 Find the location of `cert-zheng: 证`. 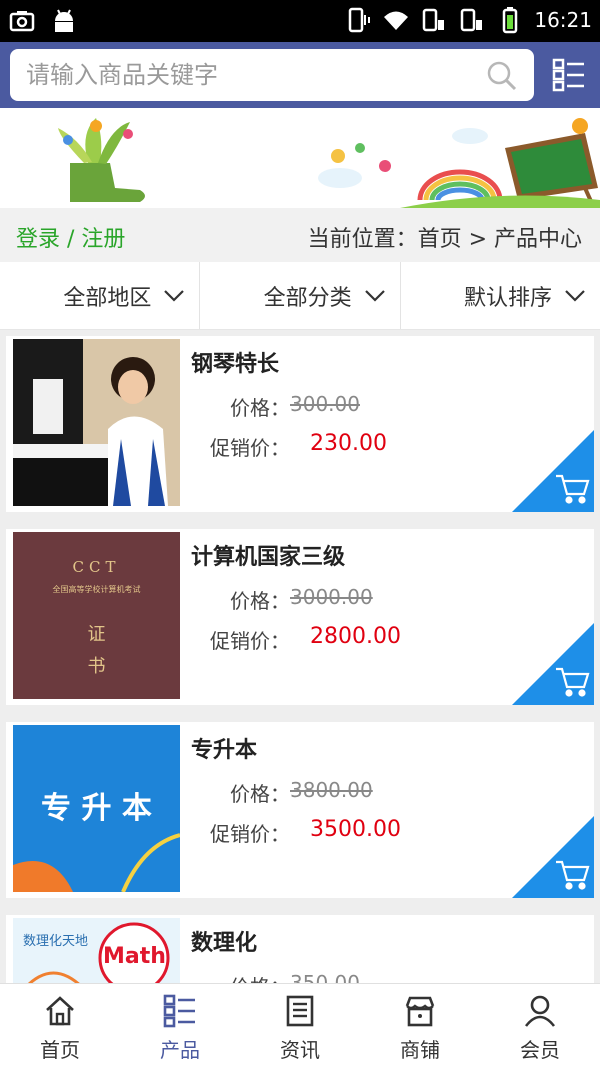

cert-zheng: 证 is located at coordinates (96, 634).